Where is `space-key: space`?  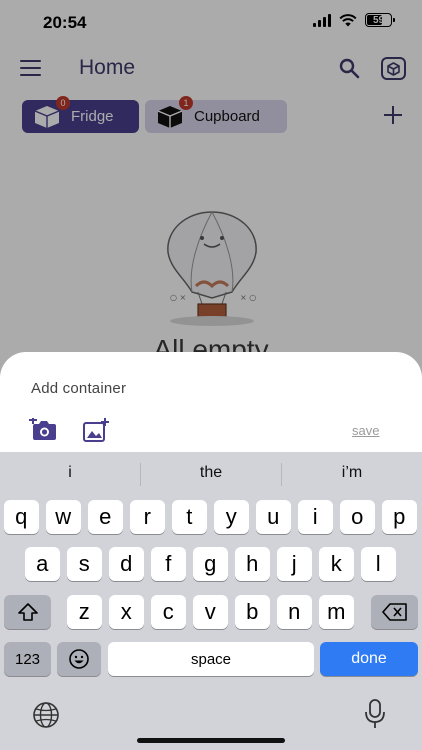 space-key: space is located at coordinates (211, 659).